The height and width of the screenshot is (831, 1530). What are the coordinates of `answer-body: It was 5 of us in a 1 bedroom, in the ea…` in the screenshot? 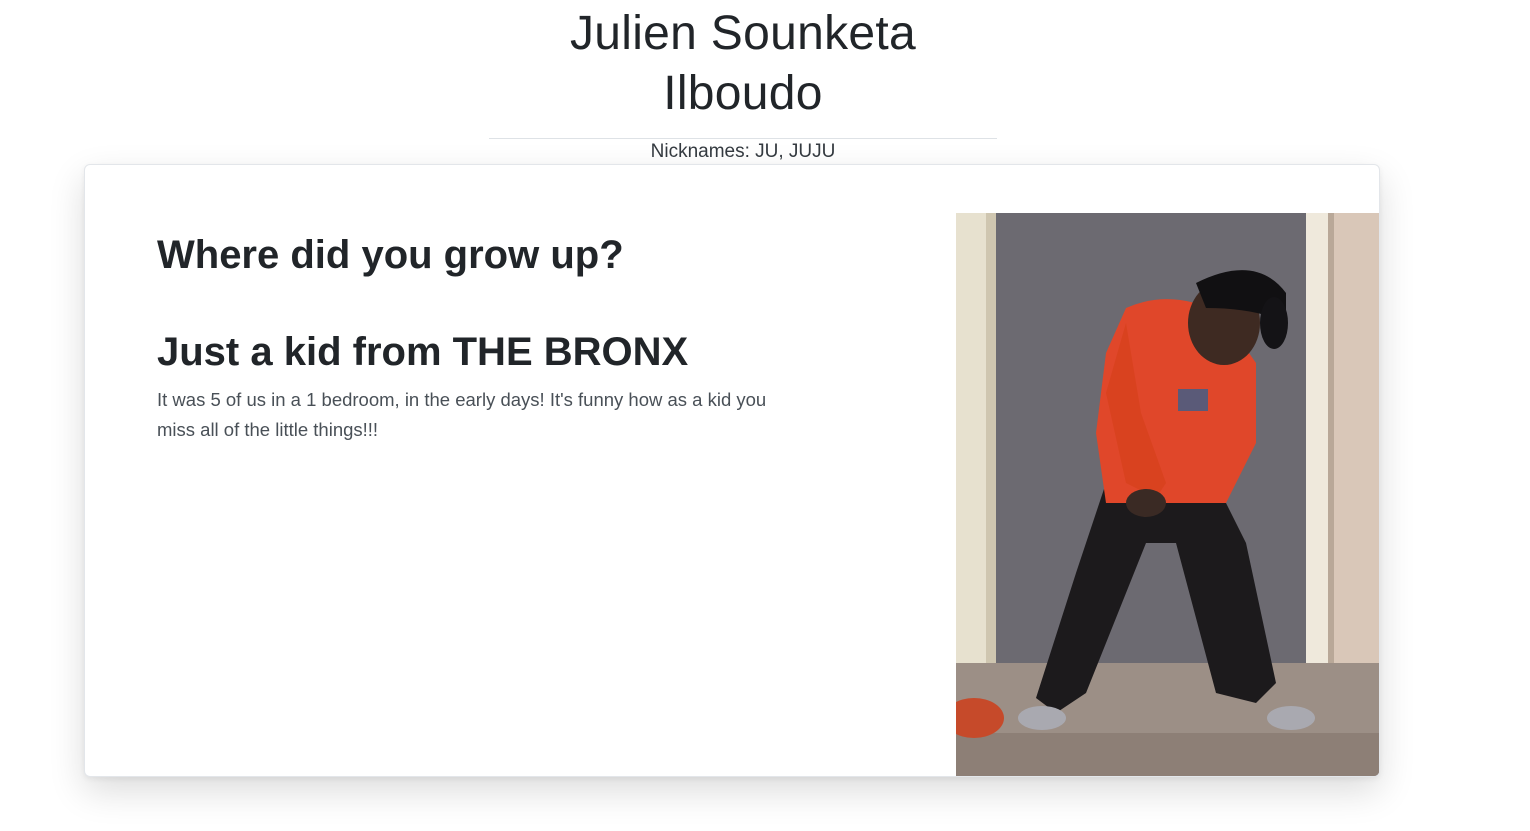 It's located at (462, 414).